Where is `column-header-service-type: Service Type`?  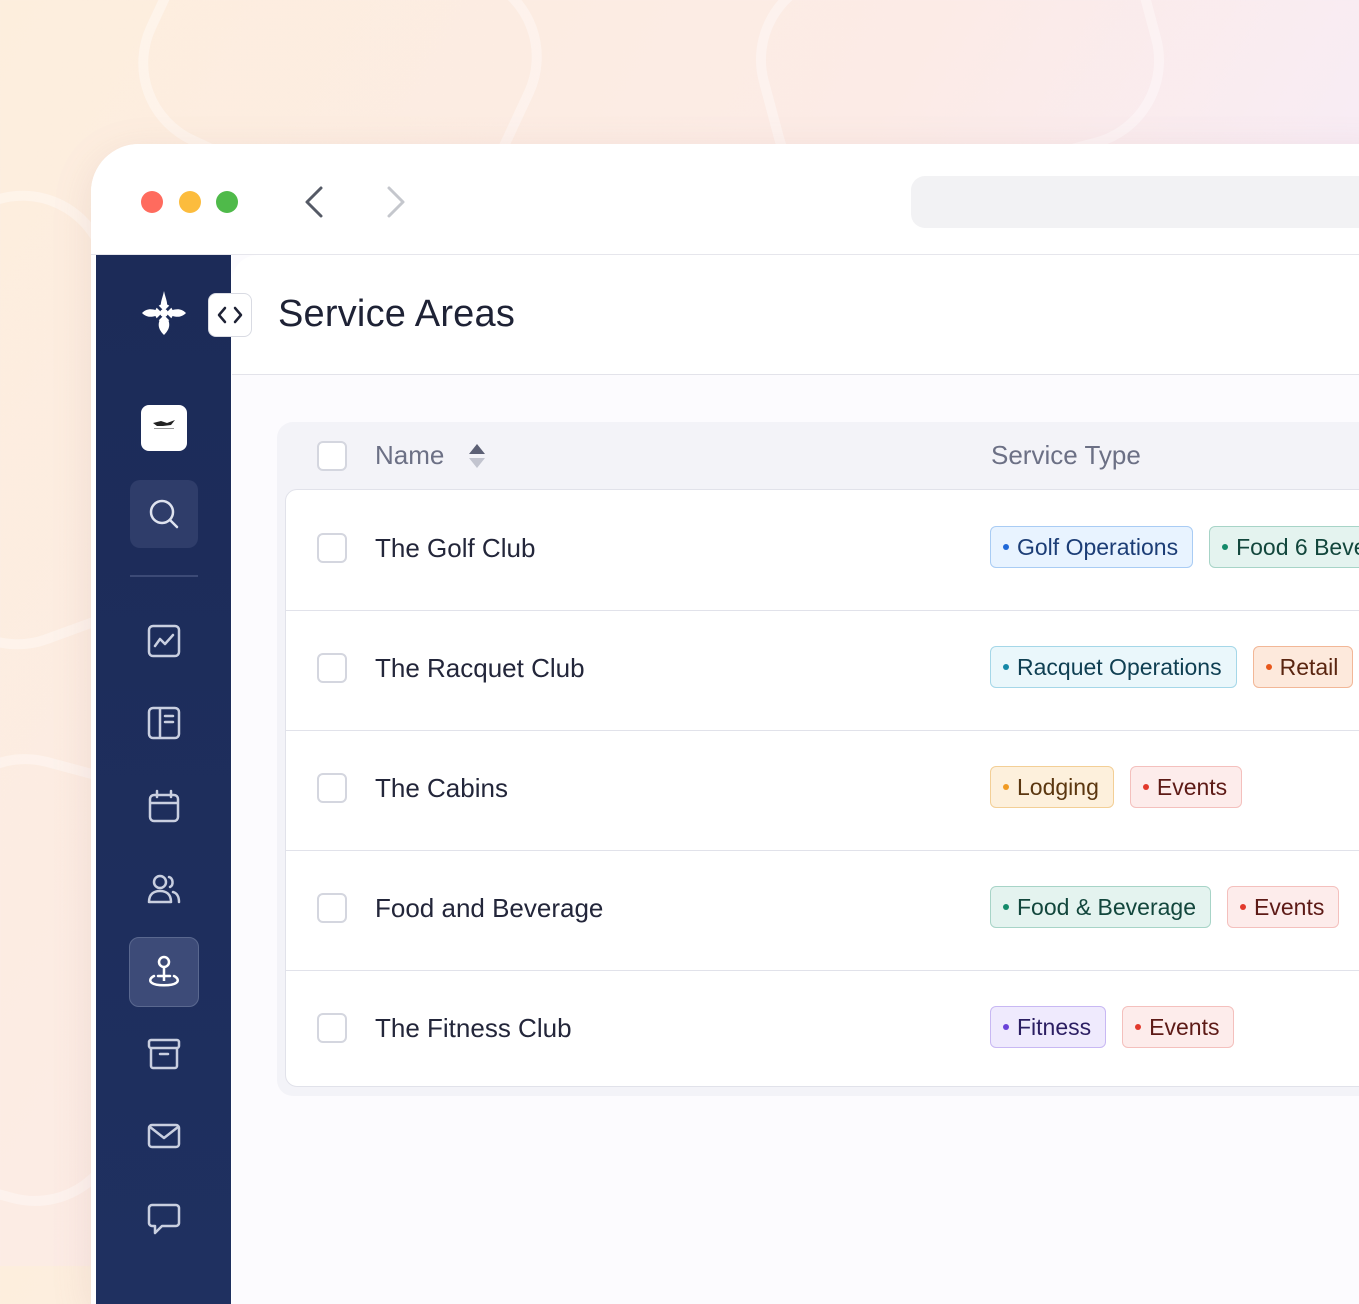 column-header-service-type: Service Type is located at coordinates (1066, 455).